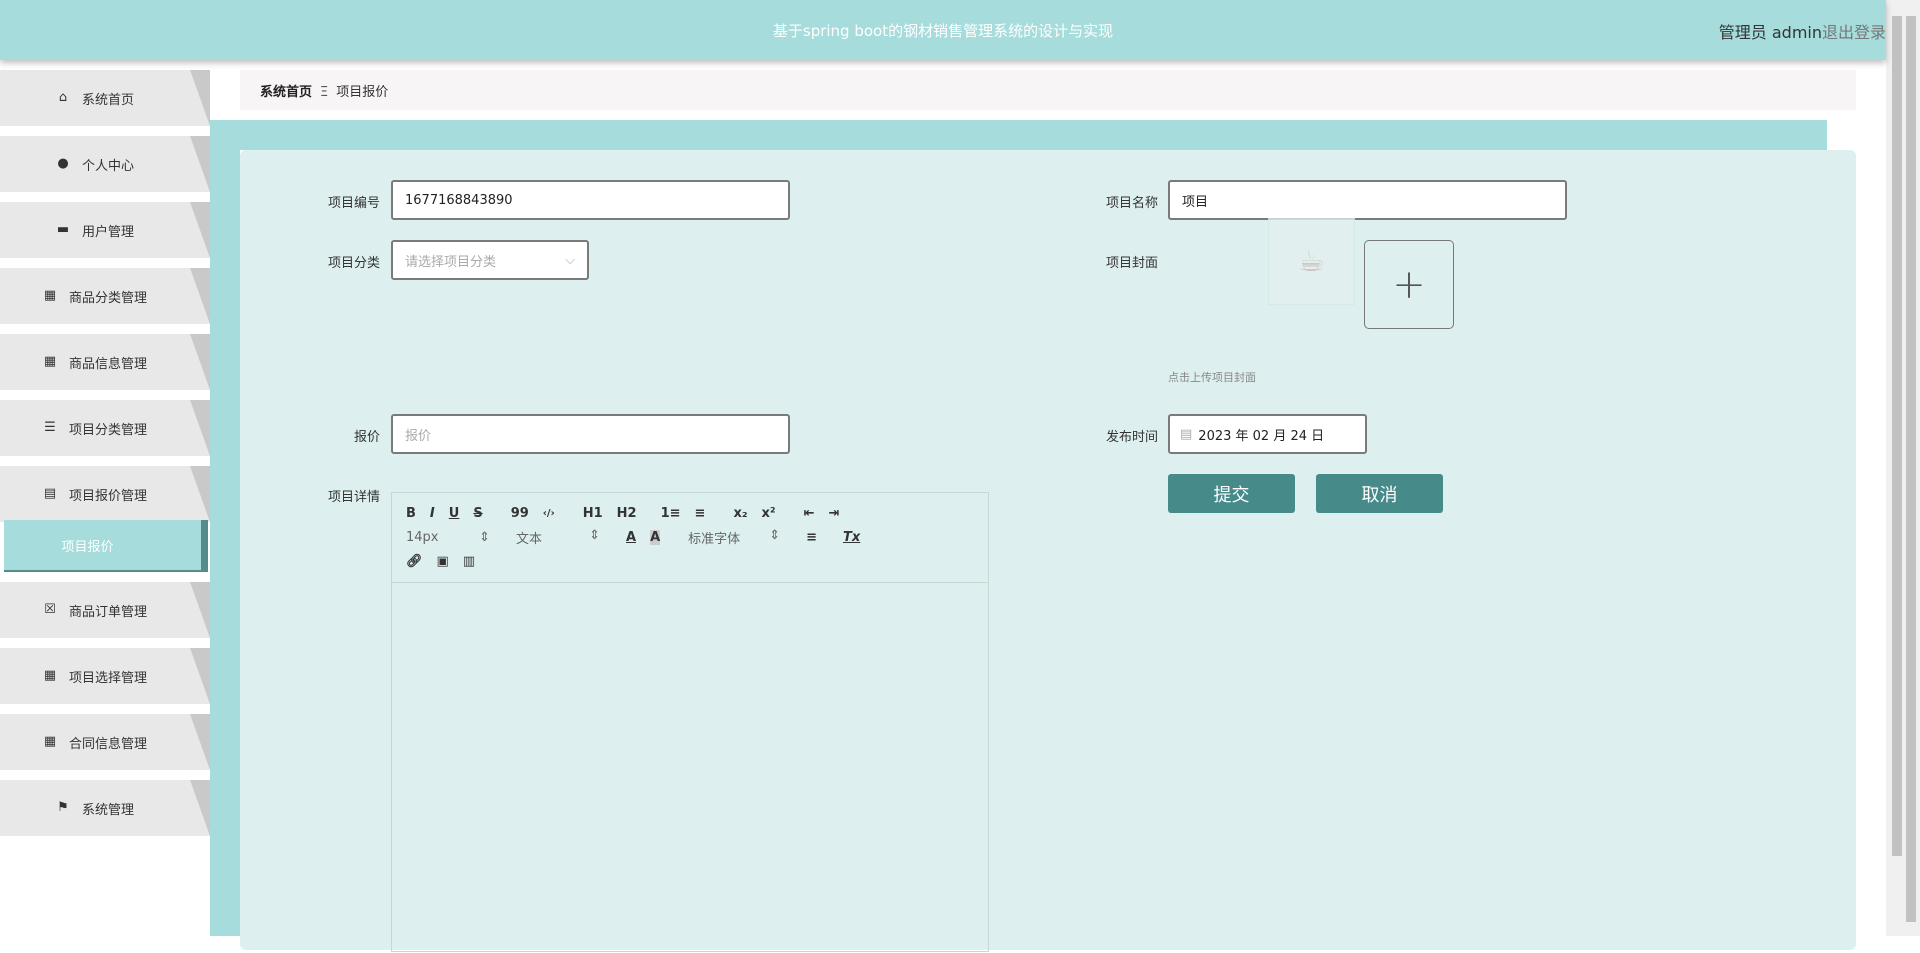 Image resolution: width=1920 pixels, height=953 pixels. Describe the element at coordinates (63, 807) in the screenshot. I see `flag-icon: ⚑` at that location.